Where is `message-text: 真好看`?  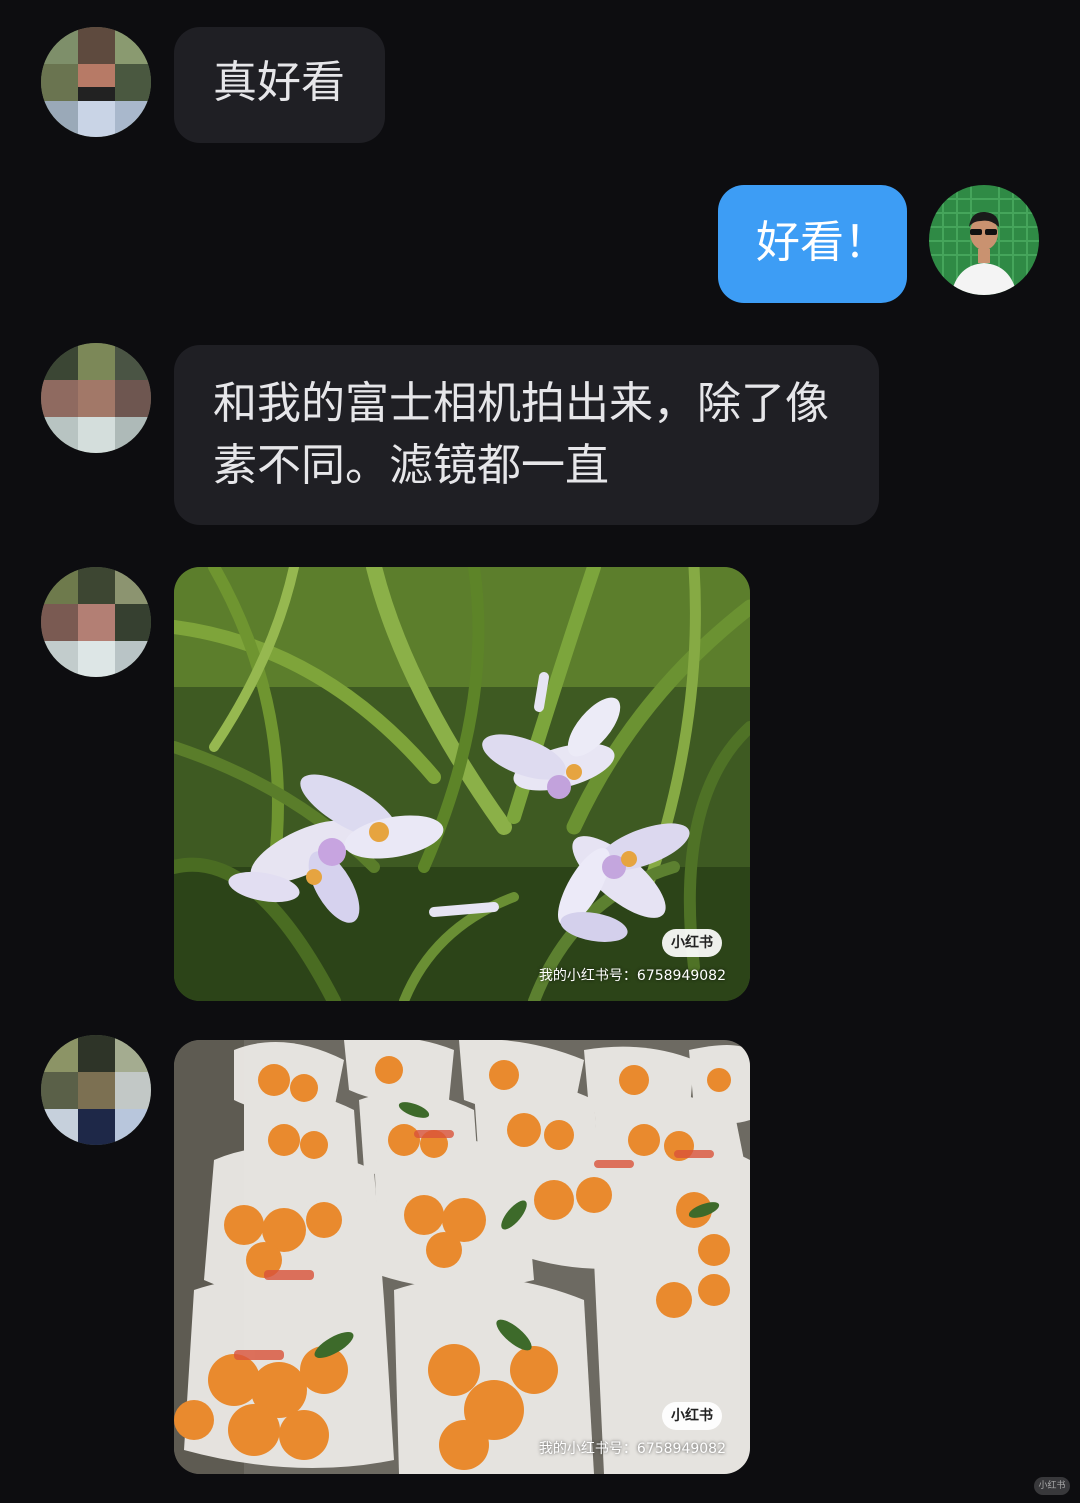 message-text: 真好看 is located at coordinates (279, 82).